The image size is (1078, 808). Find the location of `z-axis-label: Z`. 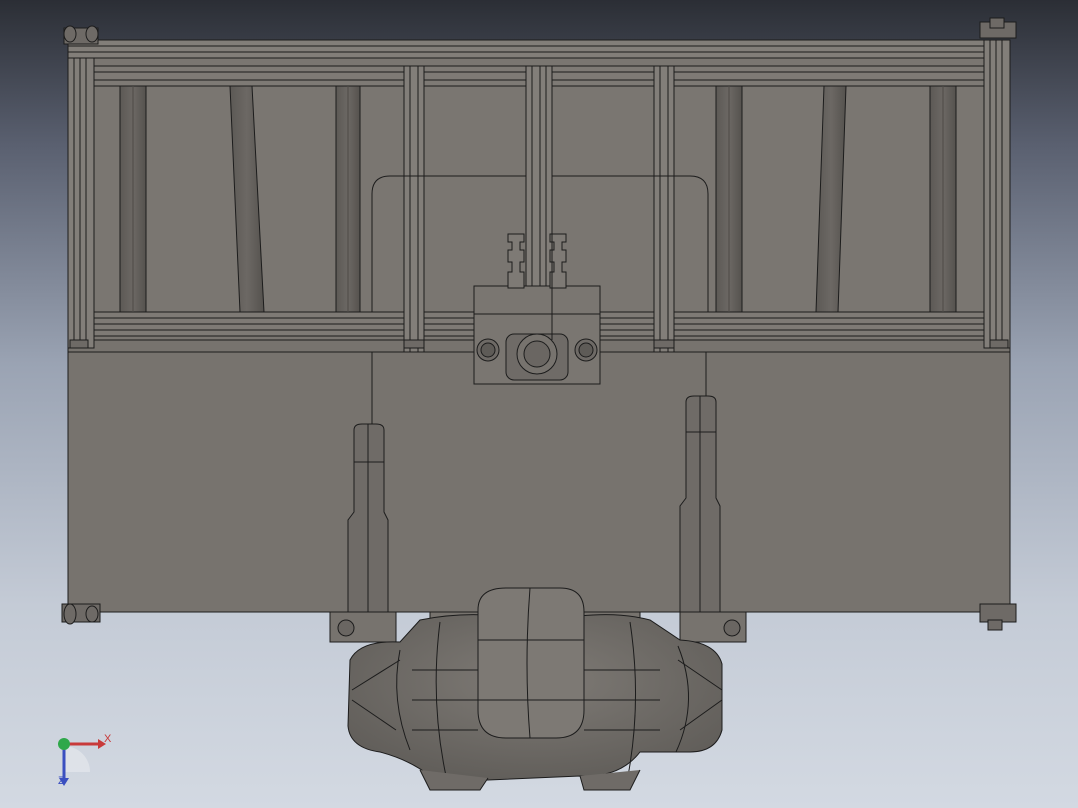

z-axis-label: Z is located at coordinates (61, 781).